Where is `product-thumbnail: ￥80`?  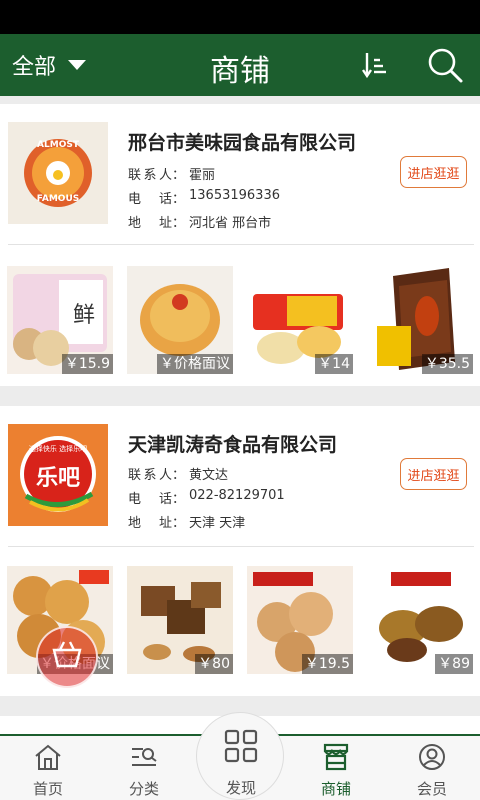 product-thumbnail: ￥80 is located at coordinates (180, 620).